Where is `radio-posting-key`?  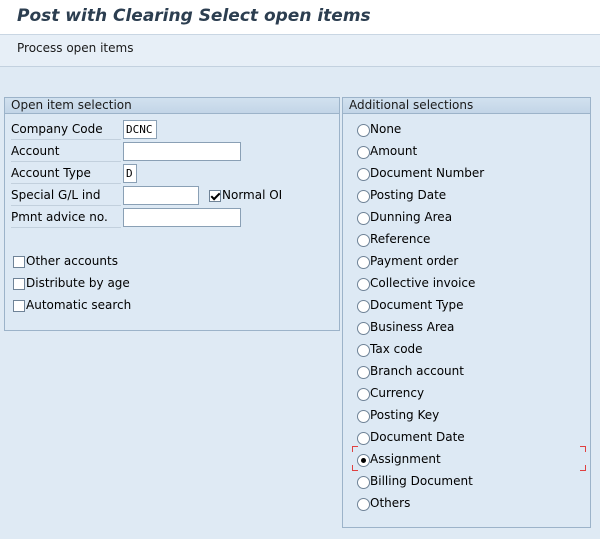 radio-posting-key is located at coordinates (363, 416).